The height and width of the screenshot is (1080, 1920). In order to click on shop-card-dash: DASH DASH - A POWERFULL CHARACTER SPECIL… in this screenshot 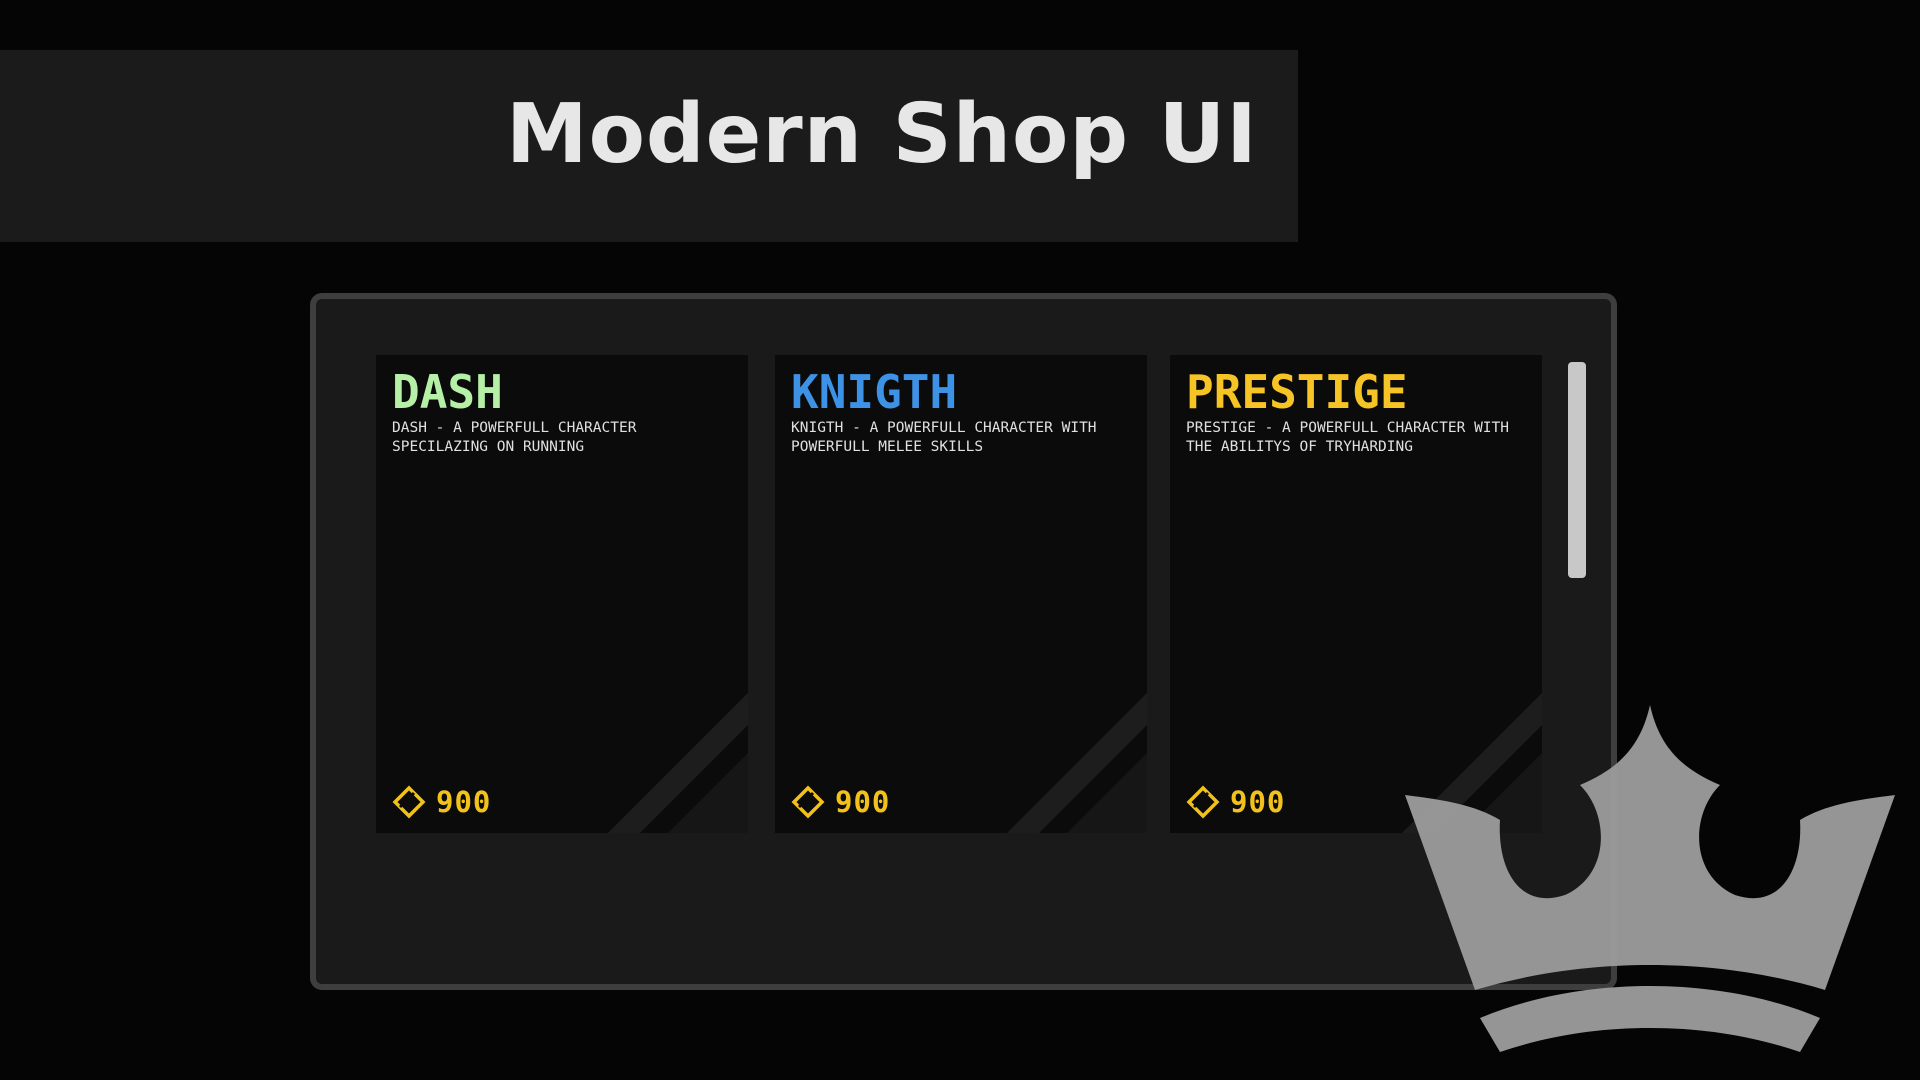, I will do `click(562, 594)`.